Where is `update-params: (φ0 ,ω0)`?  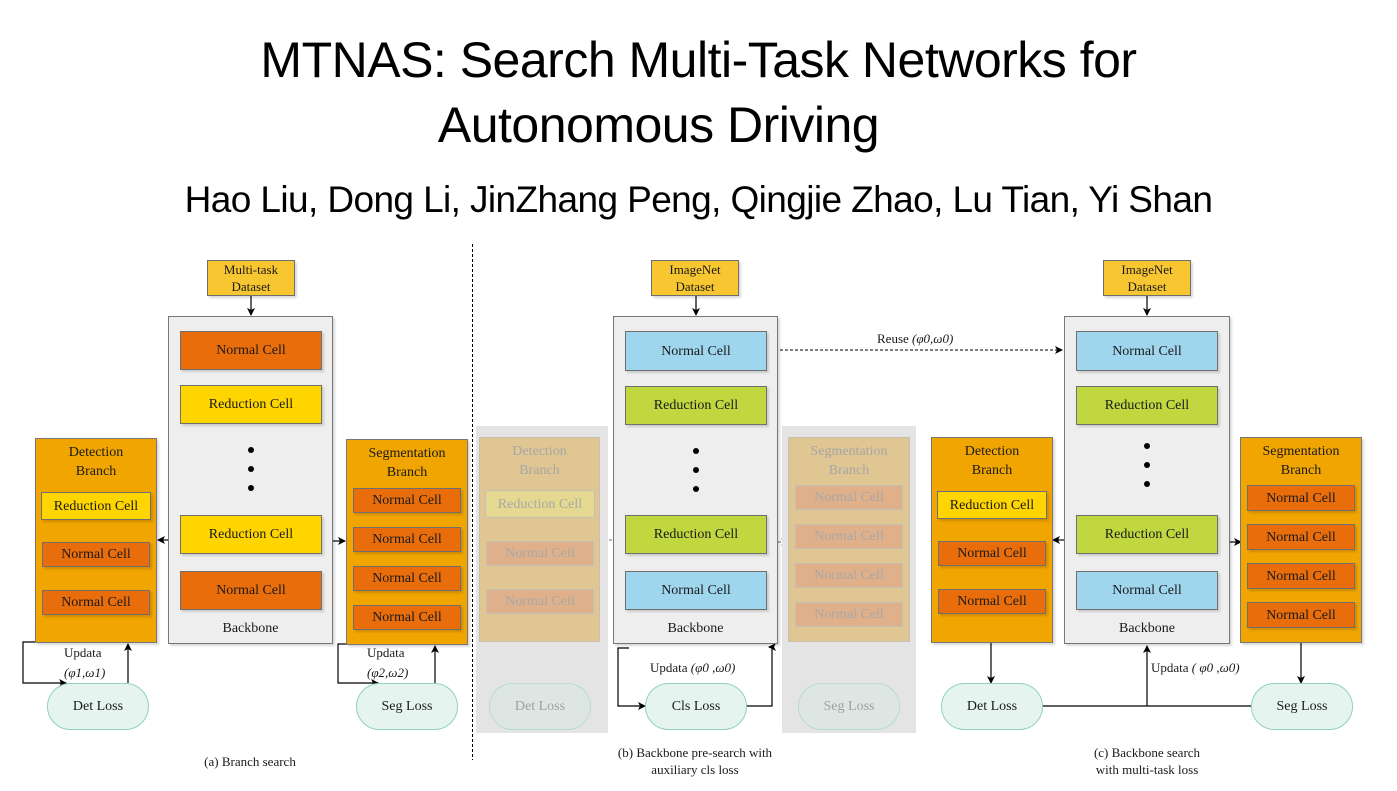
update-params: (φ0 ,ω0) is located at coordinates (713, 667).